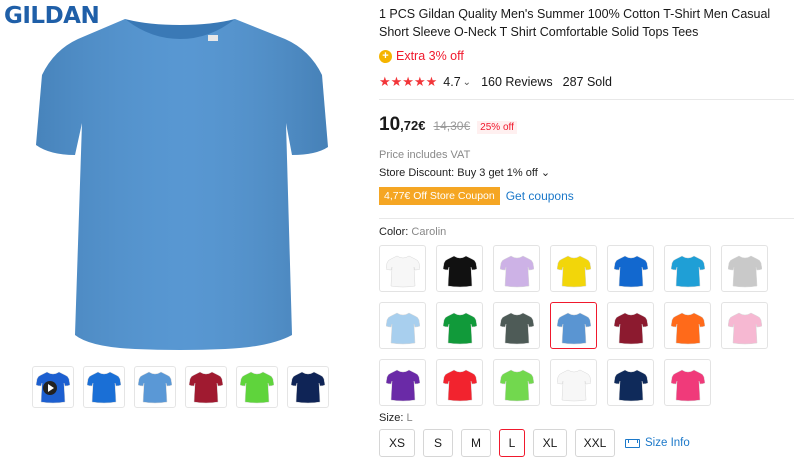 The height and width of the screenshot is (465, 800). I want to click on price-row: 10 ,72€ 14,30€ 25% off, so click(589, 125).